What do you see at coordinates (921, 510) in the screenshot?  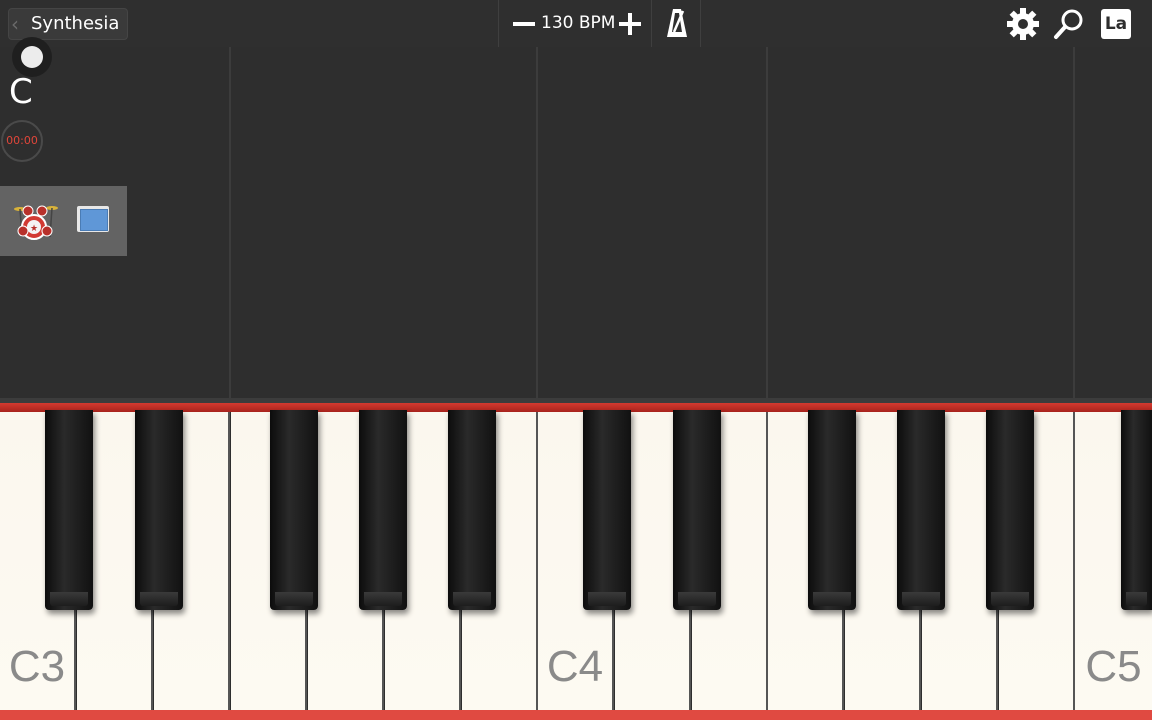 I see `black-key-gs4` at bounding box center [921, 510].